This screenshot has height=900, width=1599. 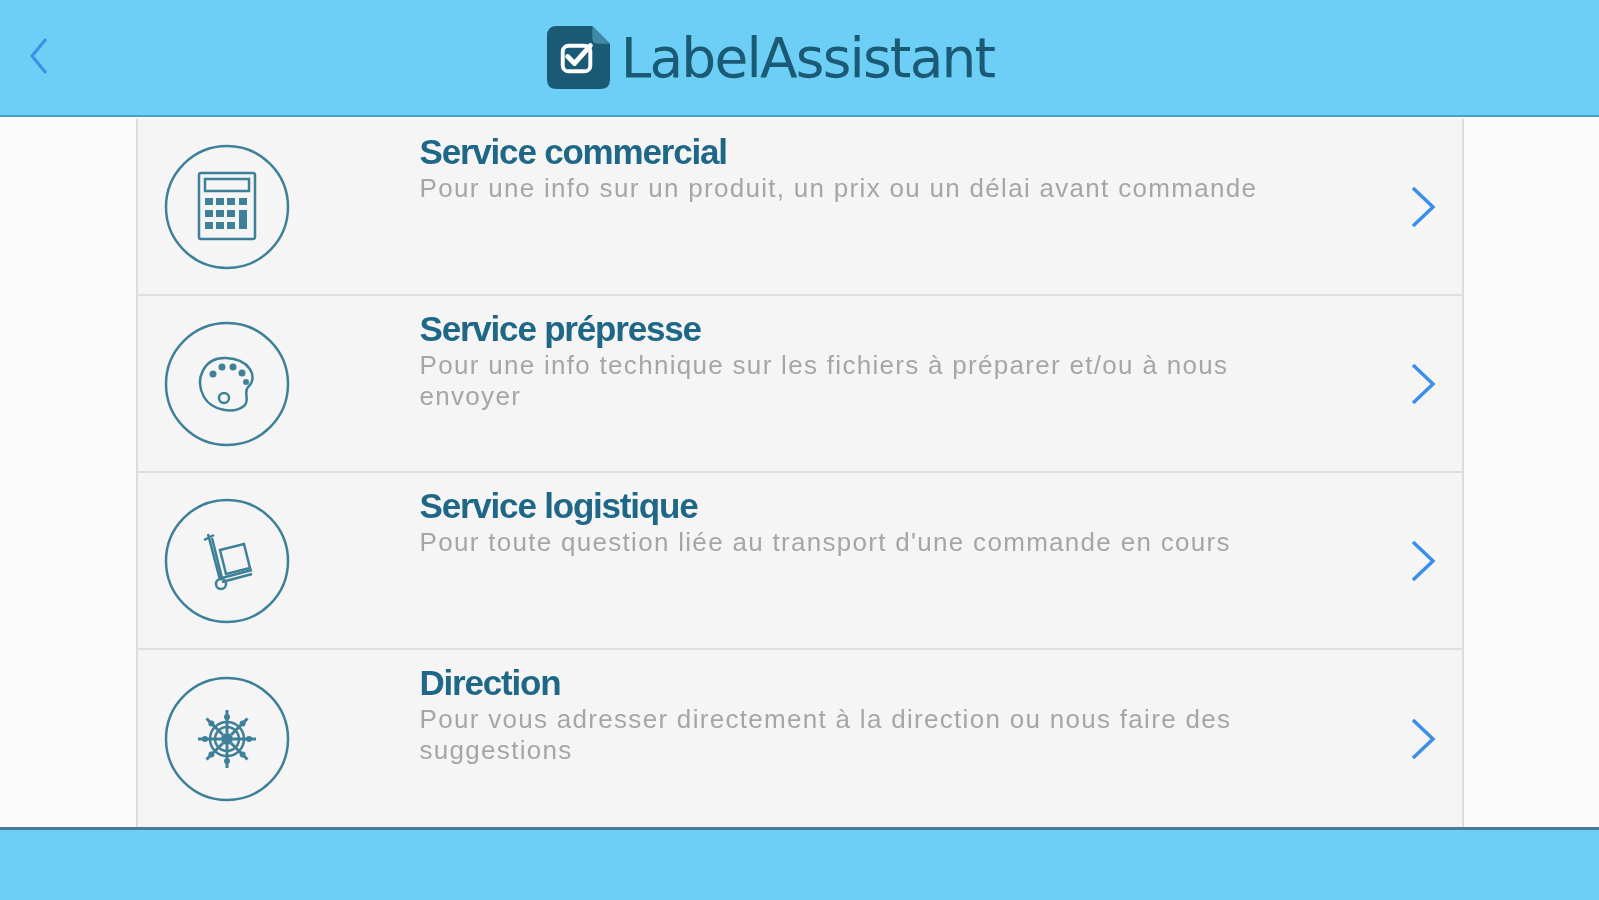 What do you see at coordinates (226, 206) in the screenshot?
I see `calculator-icon` at bounding box center [226, 206].